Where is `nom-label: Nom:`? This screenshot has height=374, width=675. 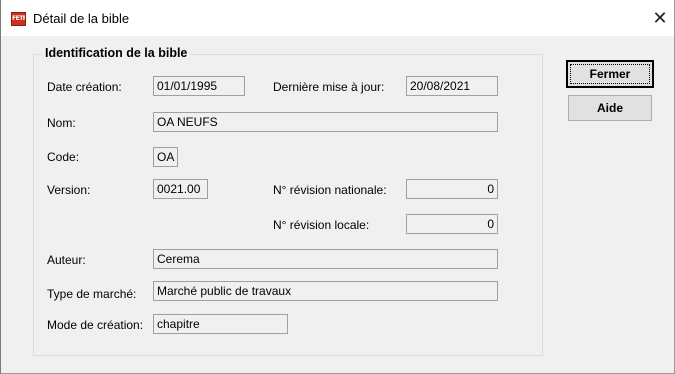 nom-label: Nom: is located at coordinates (61, 123).